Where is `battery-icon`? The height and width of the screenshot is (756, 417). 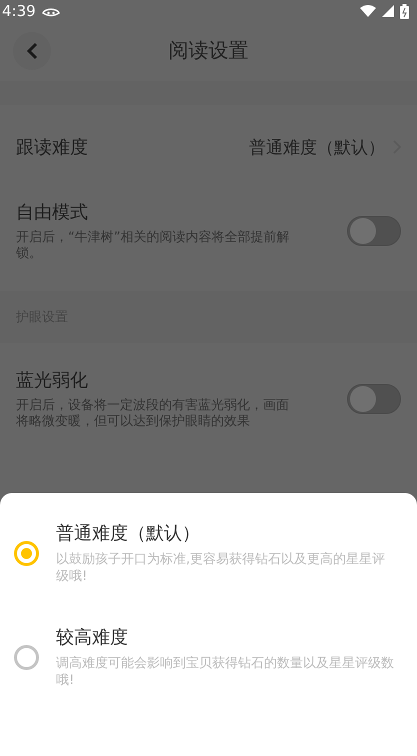
battery-icon is located at coordinates (404, 11).